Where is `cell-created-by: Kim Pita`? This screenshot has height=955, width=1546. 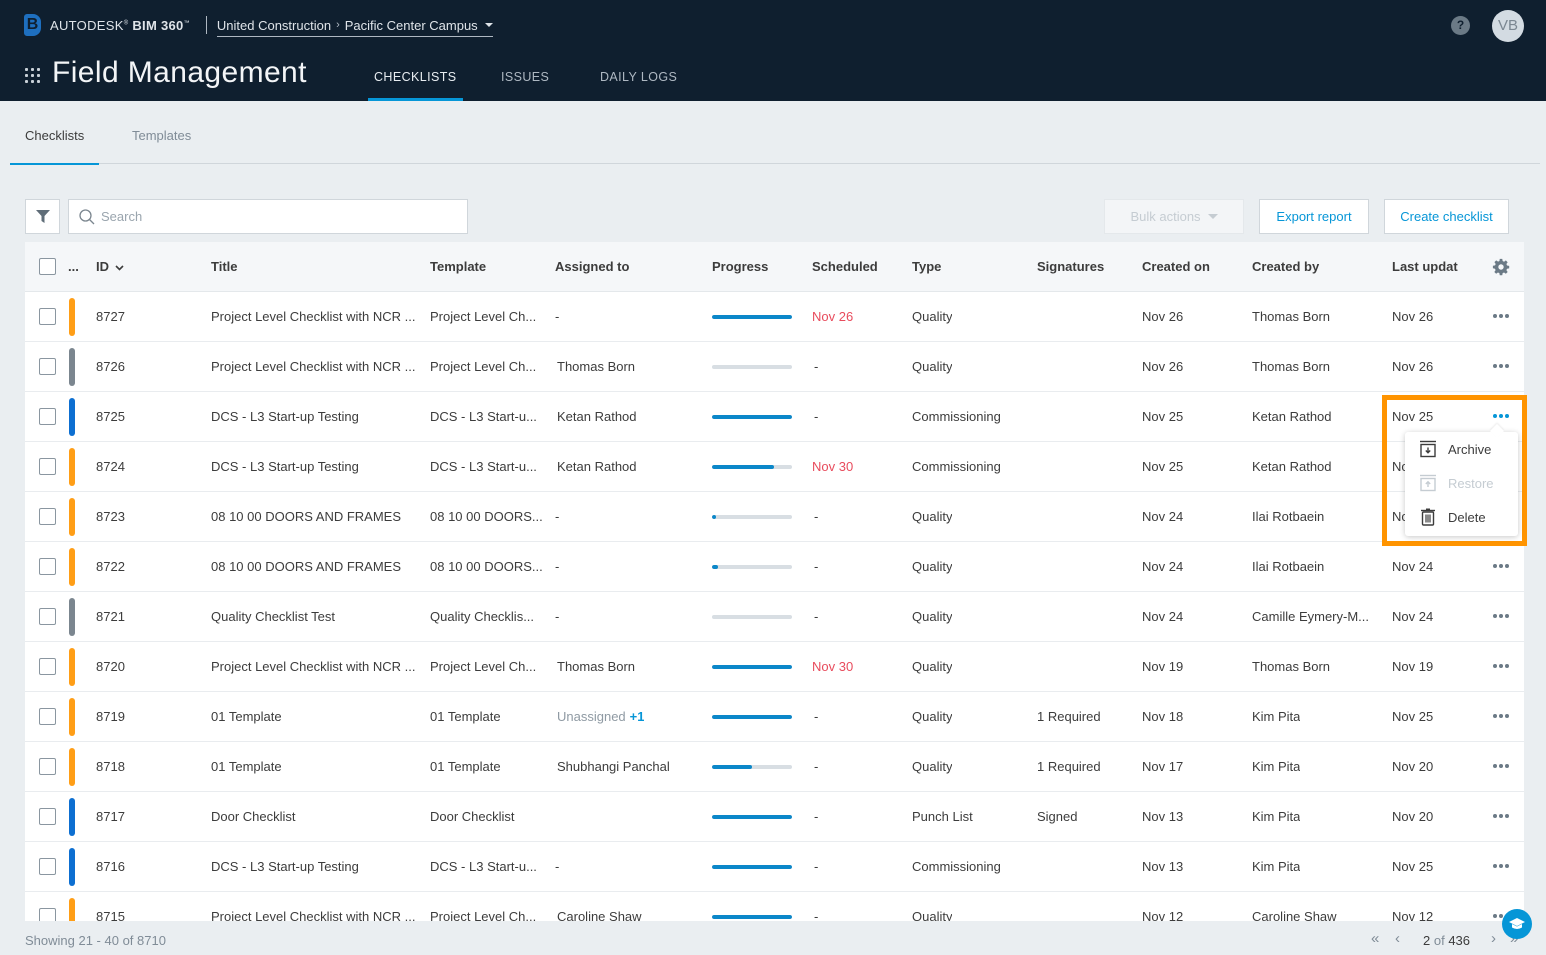
cell-created-by: Kim Pita is located at coordinates (1276, 716).